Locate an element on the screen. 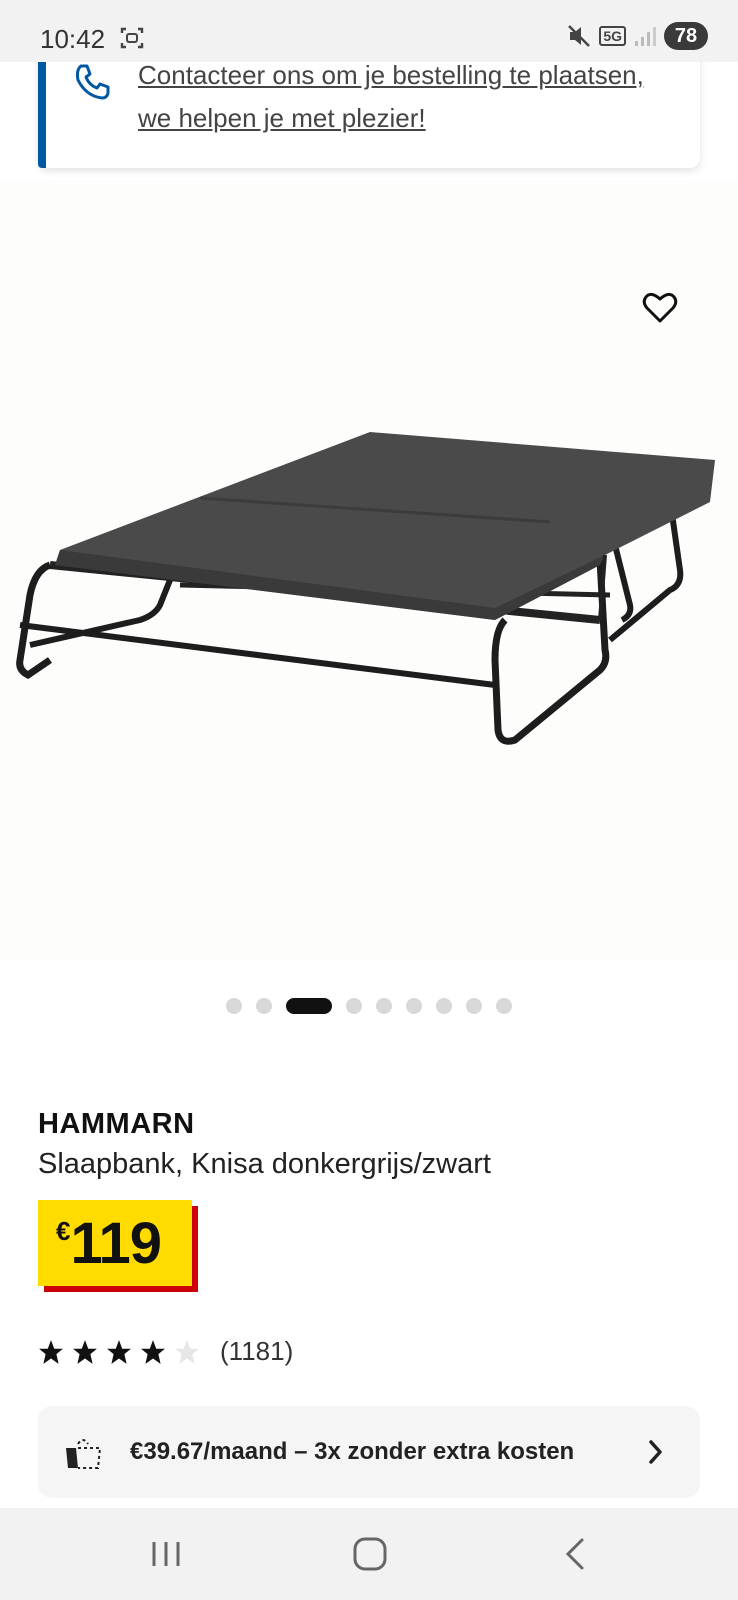 The width and height of the screenshot is (738, 1600). system-nav-bar is located at coordinates (369, 1554).